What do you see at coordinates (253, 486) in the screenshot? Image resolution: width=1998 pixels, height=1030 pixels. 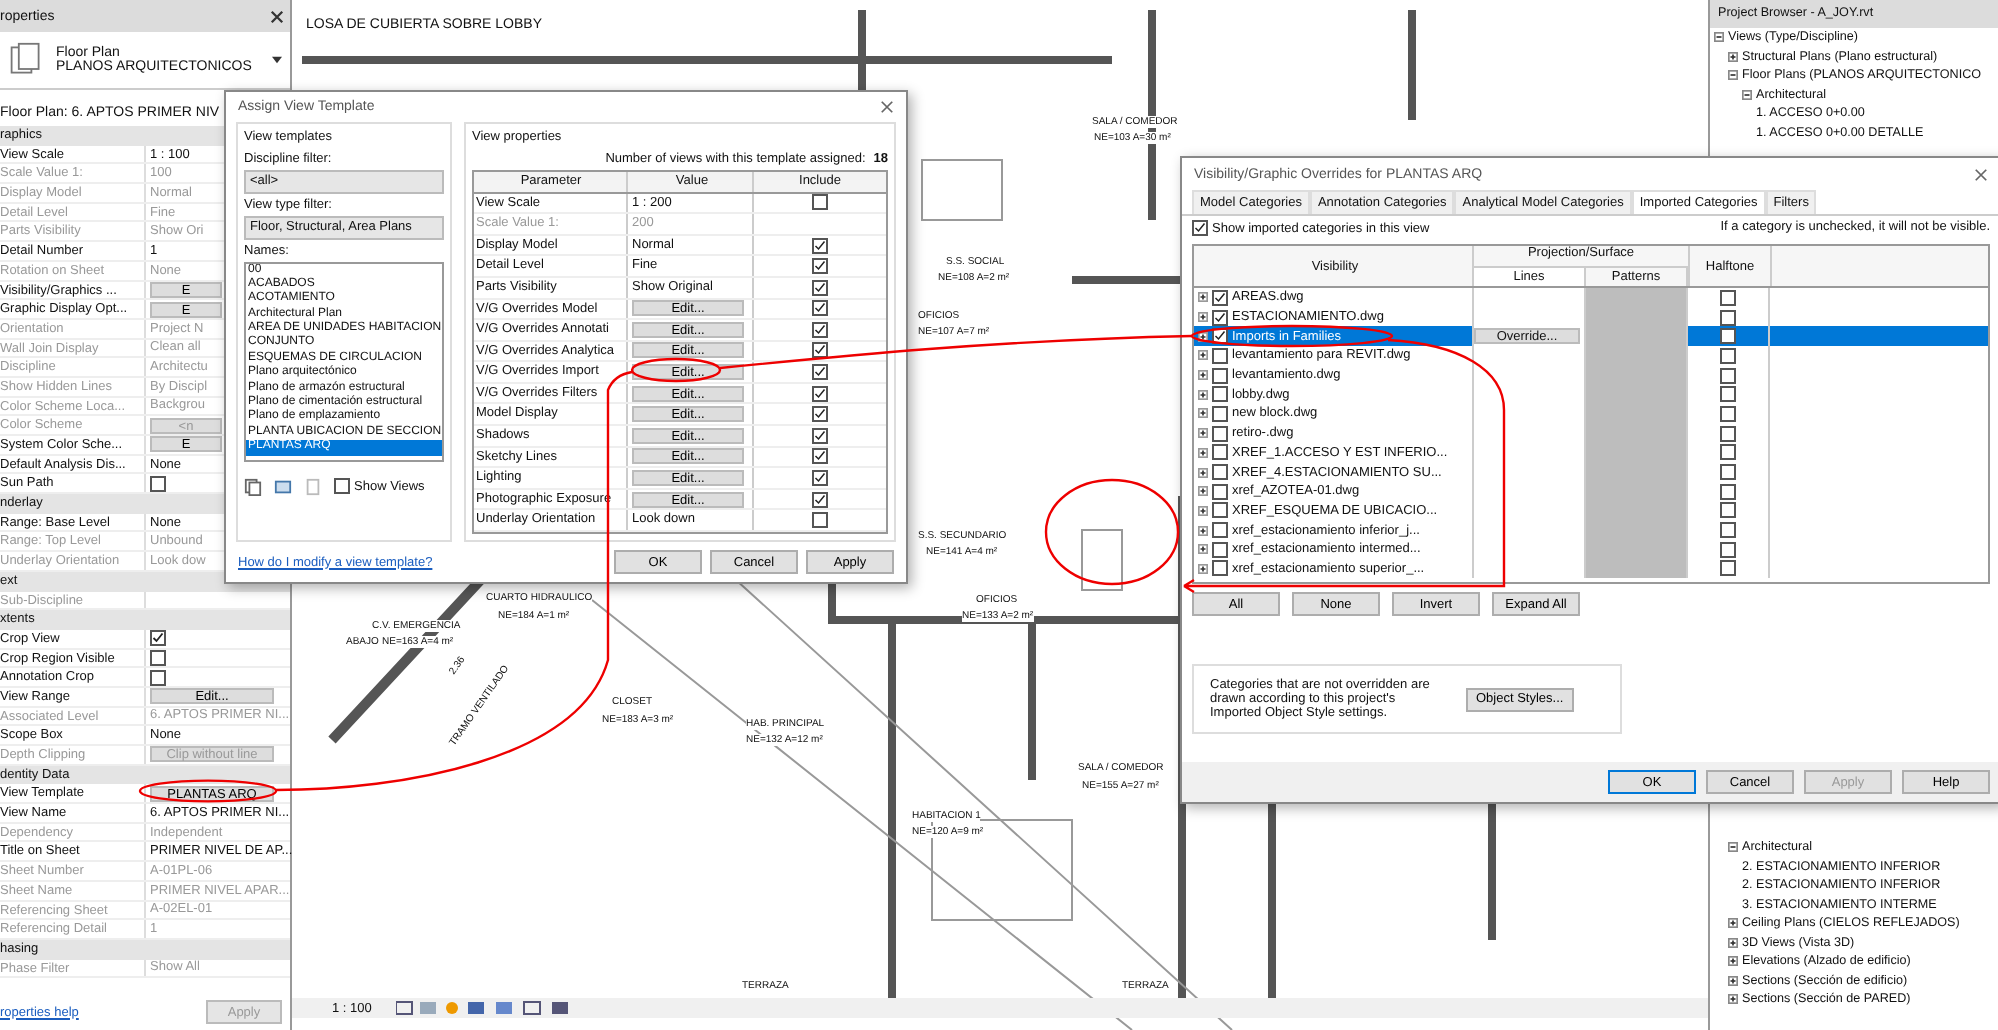 I see `duplicate-icon` at bounding box center [253, 486].